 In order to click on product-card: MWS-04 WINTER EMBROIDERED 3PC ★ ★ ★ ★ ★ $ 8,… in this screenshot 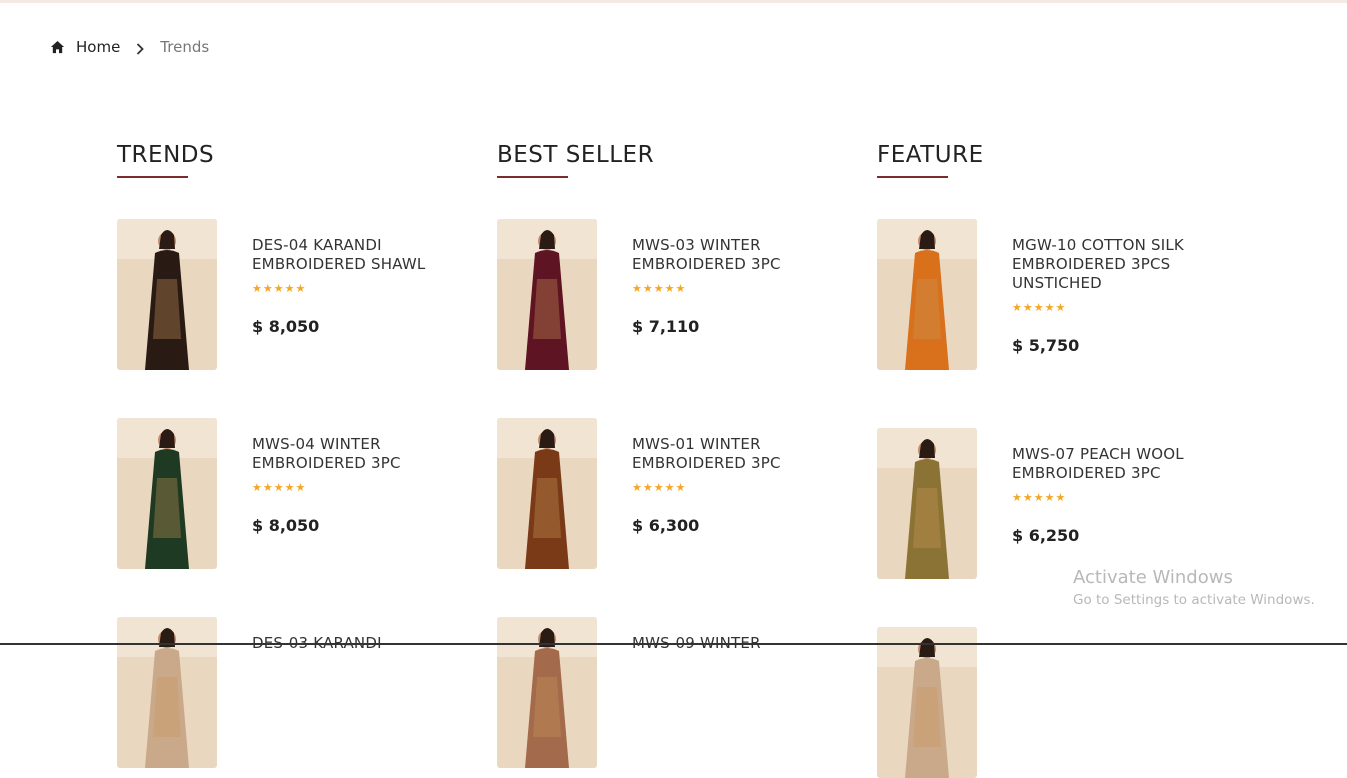, I will do `click(297, 493)`.